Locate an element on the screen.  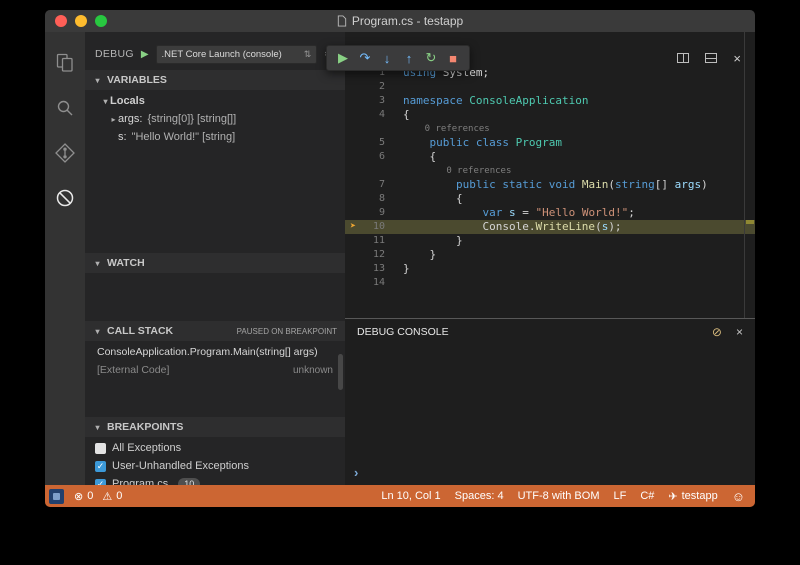
variable-row: s: "Hello World!" [string] is located at coordinates (215, 137).